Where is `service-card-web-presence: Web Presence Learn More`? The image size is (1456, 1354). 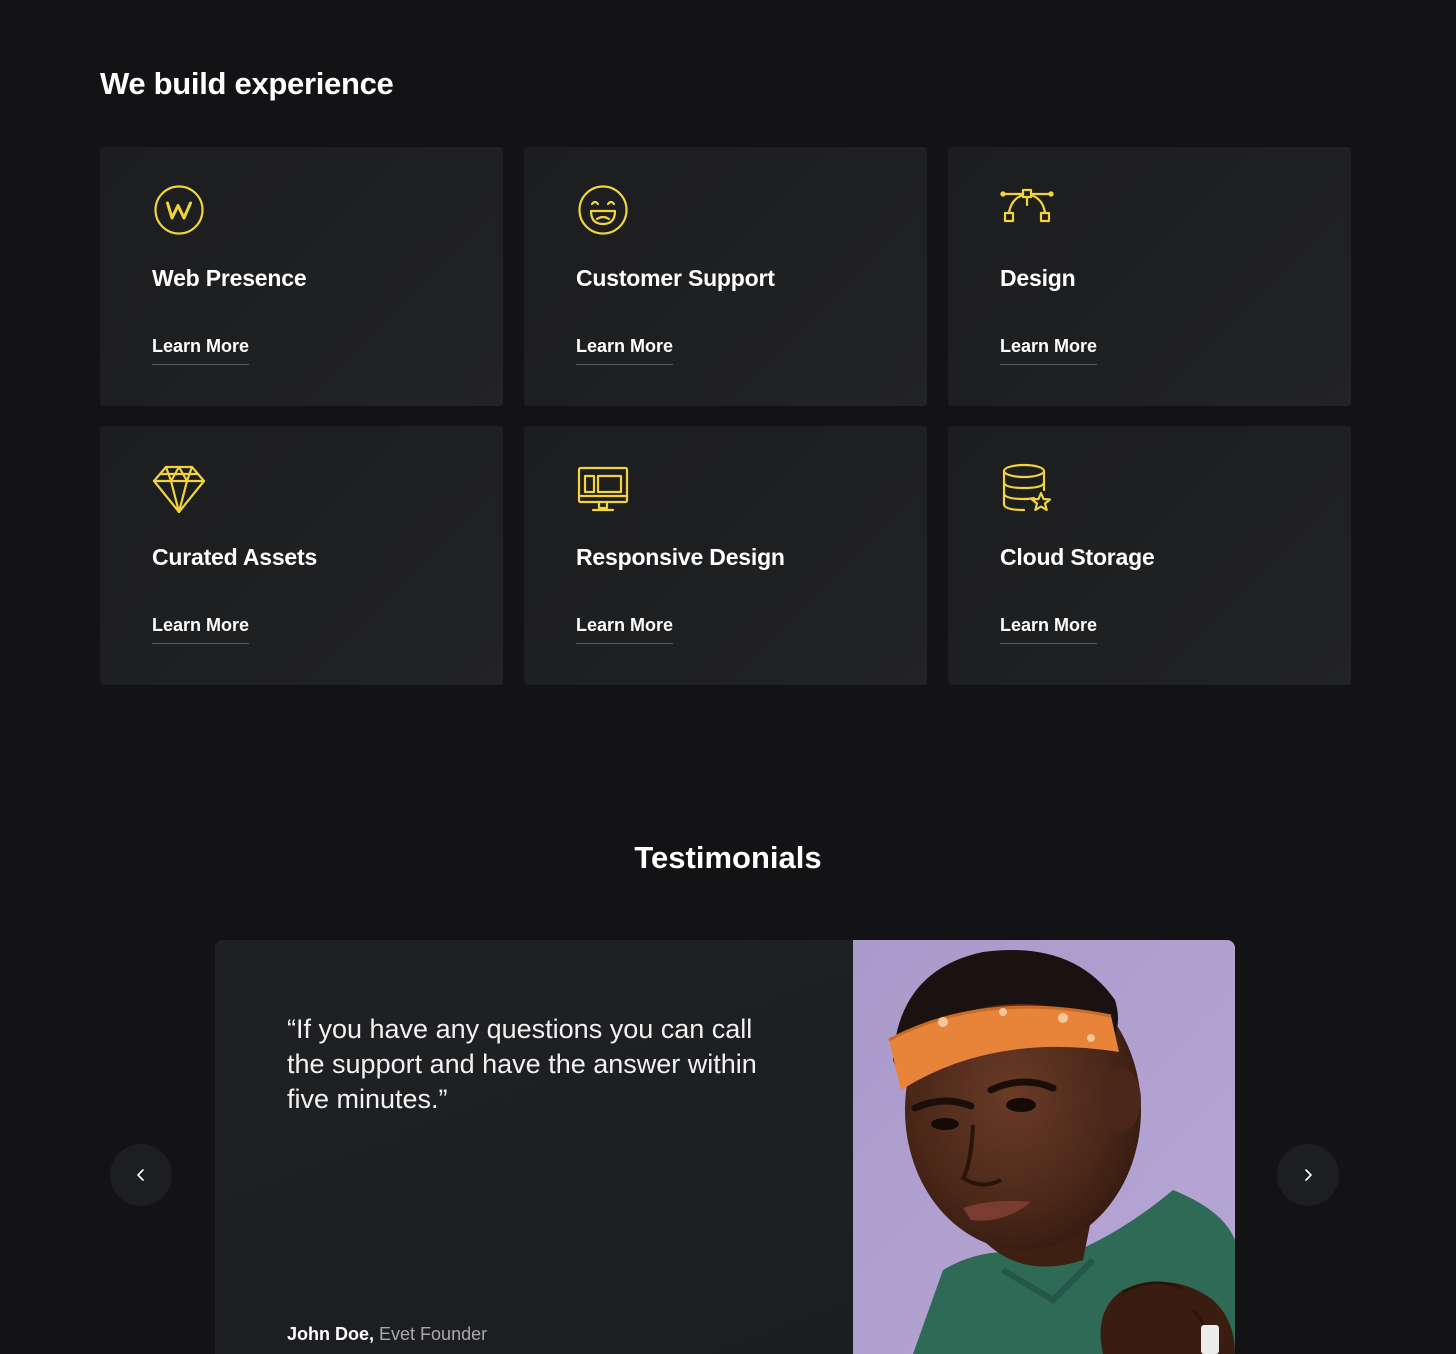
service-card-web-presence: Web Presence Learn More is located at coordinates (301, 276).